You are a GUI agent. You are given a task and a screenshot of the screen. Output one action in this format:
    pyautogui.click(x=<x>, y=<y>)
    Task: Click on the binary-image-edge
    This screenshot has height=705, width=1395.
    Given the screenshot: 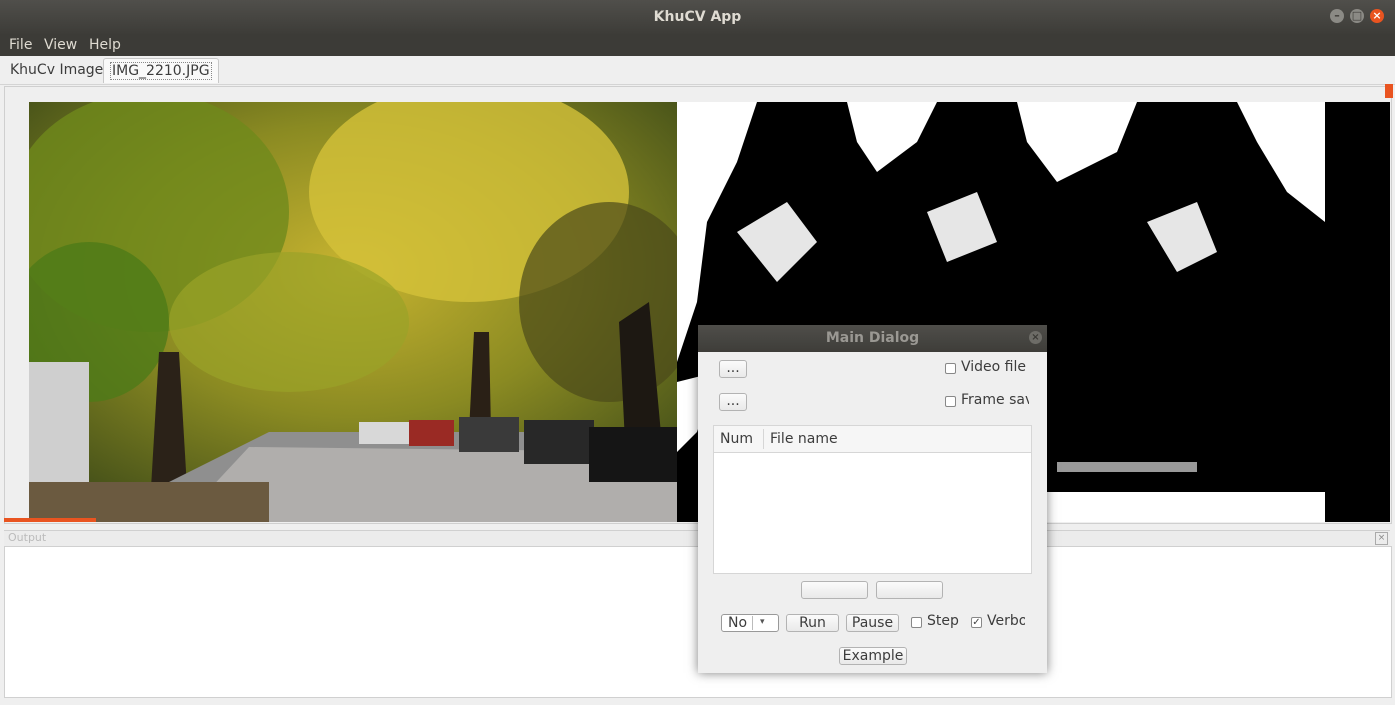 What is the action you would take?
    pyautogui.click(x=1357, y=312)
    